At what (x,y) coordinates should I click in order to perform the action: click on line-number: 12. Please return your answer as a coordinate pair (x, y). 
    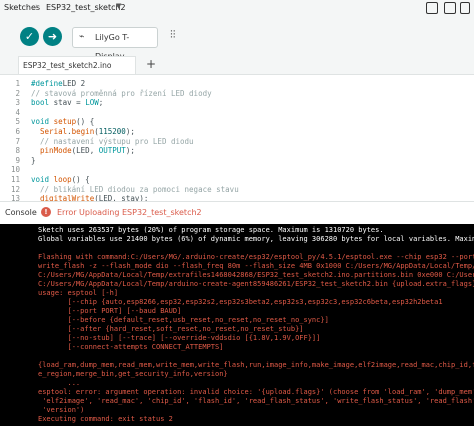
    Looking at the image, I should click on (15, 189).